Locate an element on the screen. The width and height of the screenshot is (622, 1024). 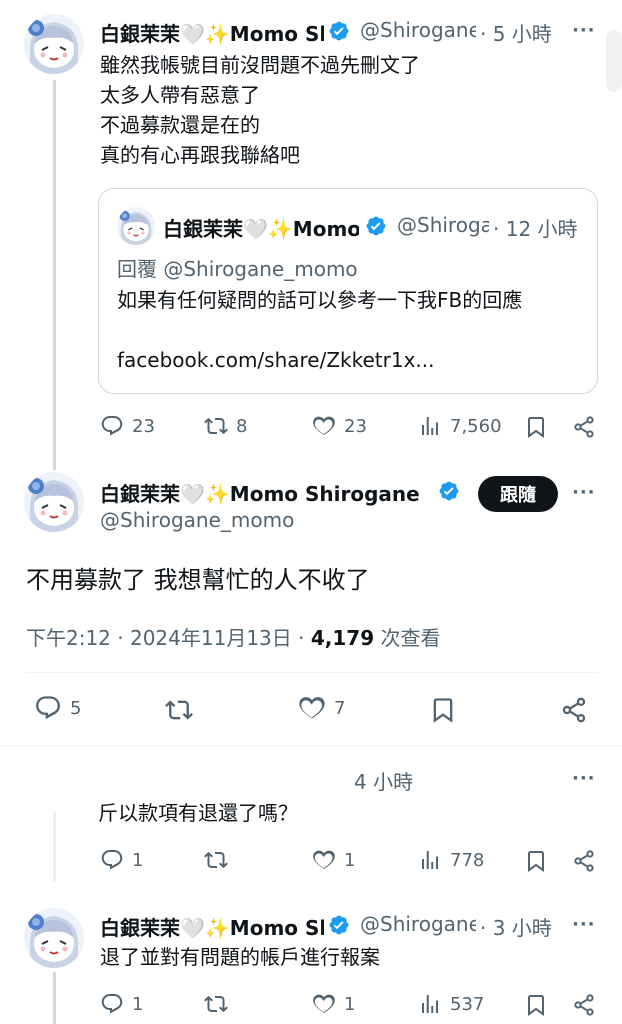
tweet-text-line: 真的有心再跟我聯絡吧 is located at coordinates (200, 155).